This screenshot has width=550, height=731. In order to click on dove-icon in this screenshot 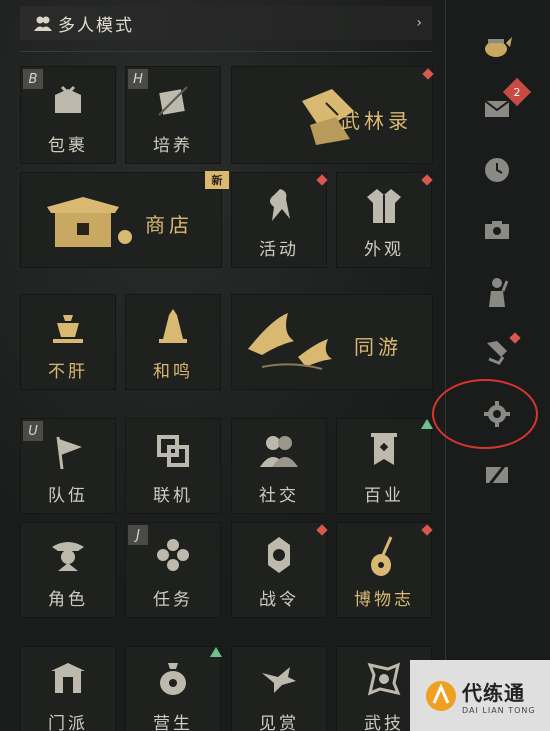, I will do `click(279, 681)`.